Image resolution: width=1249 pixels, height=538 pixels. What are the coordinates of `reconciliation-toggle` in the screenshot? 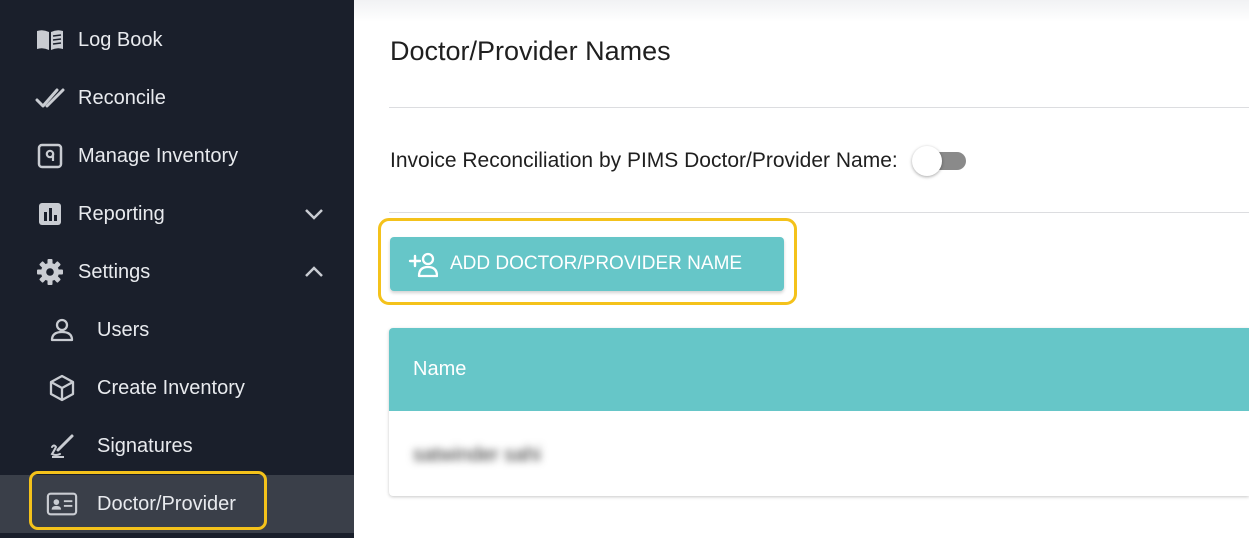 It's located at (938, 161).